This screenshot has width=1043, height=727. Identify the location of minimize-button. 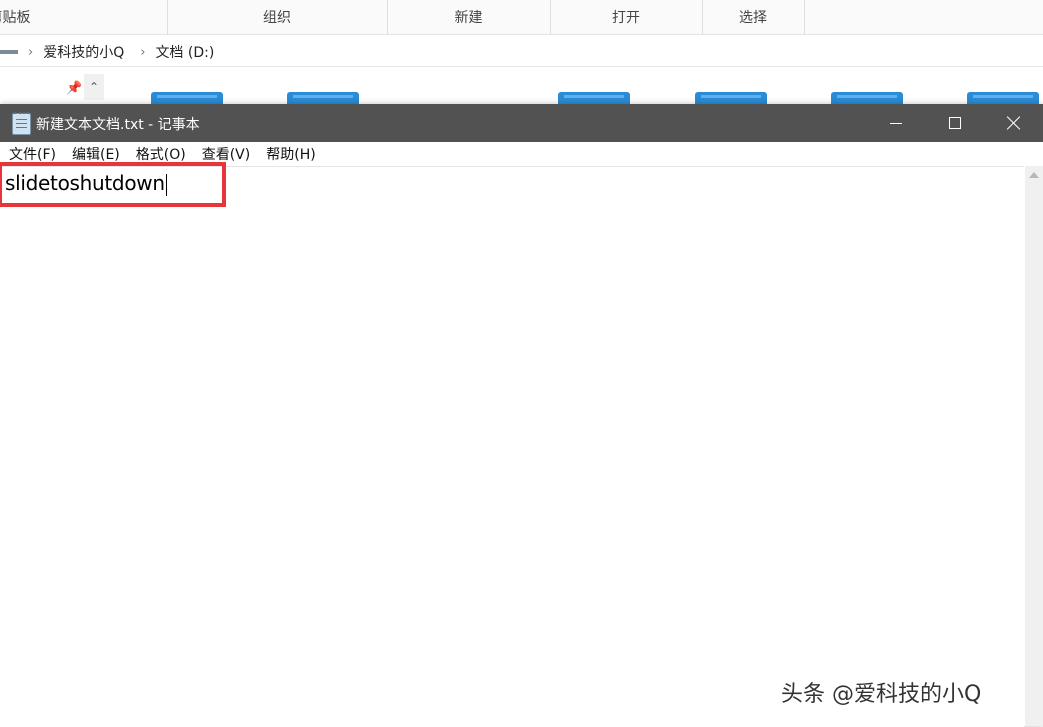
(896, 123).